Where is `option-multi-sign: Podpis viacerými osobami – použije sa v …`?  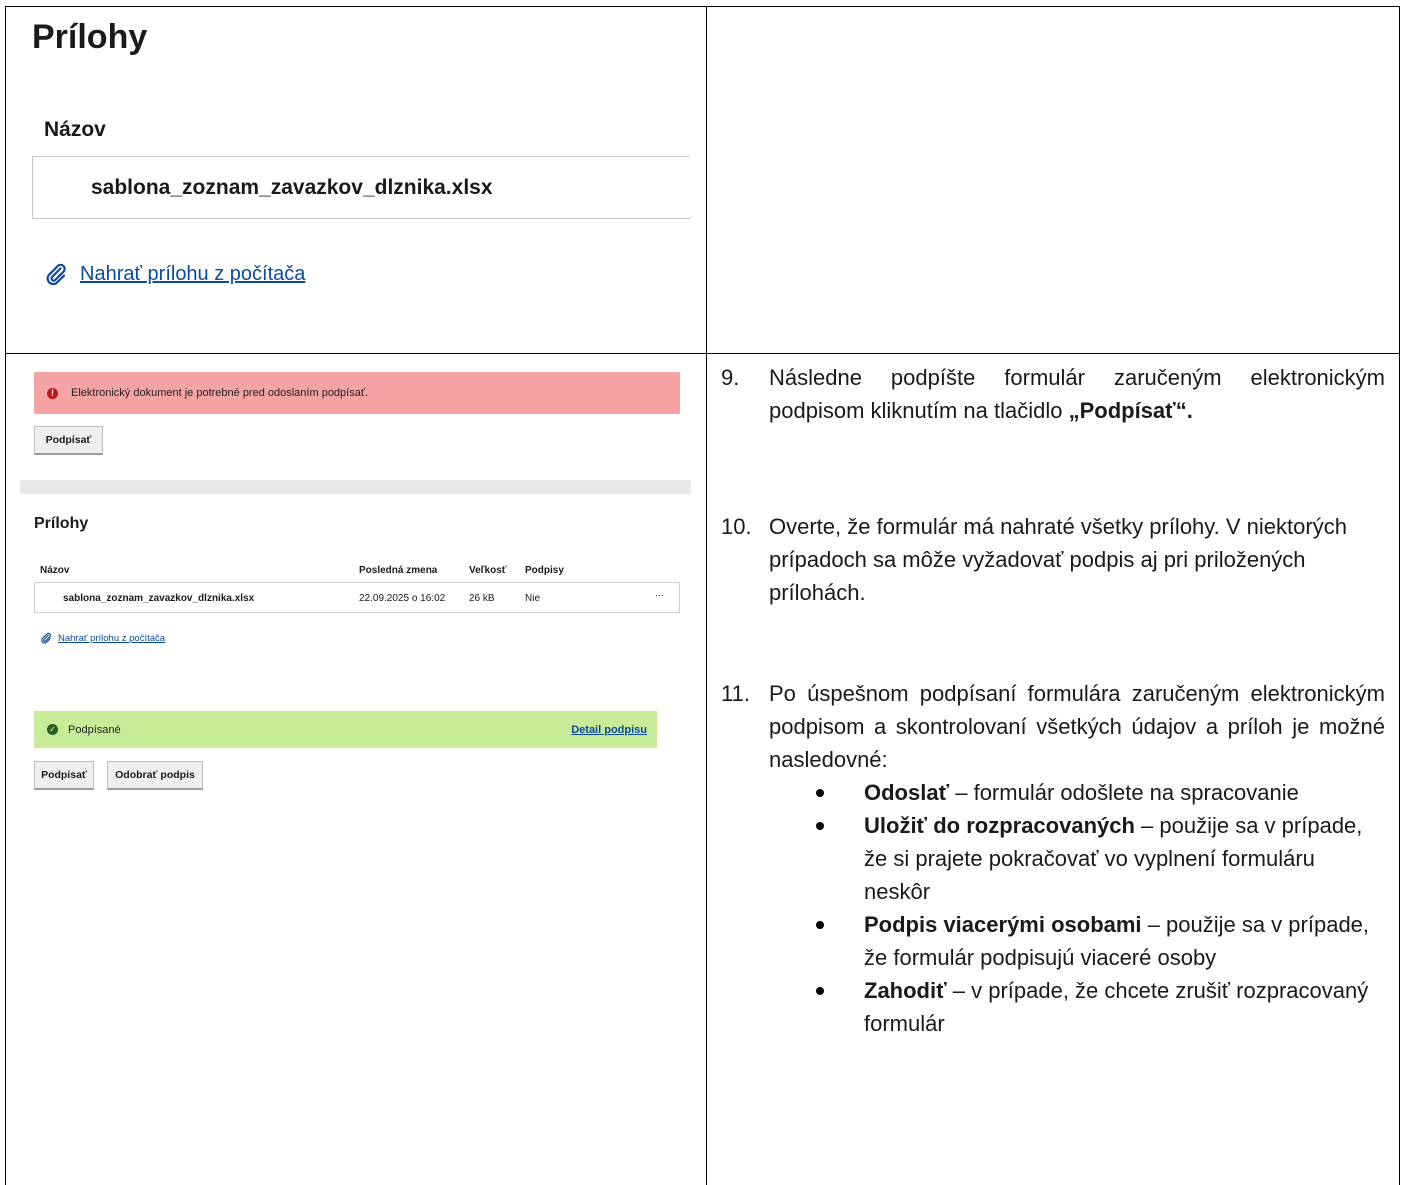 option-multi-sign: Podpis viacerými osobami – použije sa v … is located at coordinates (1095, 941).